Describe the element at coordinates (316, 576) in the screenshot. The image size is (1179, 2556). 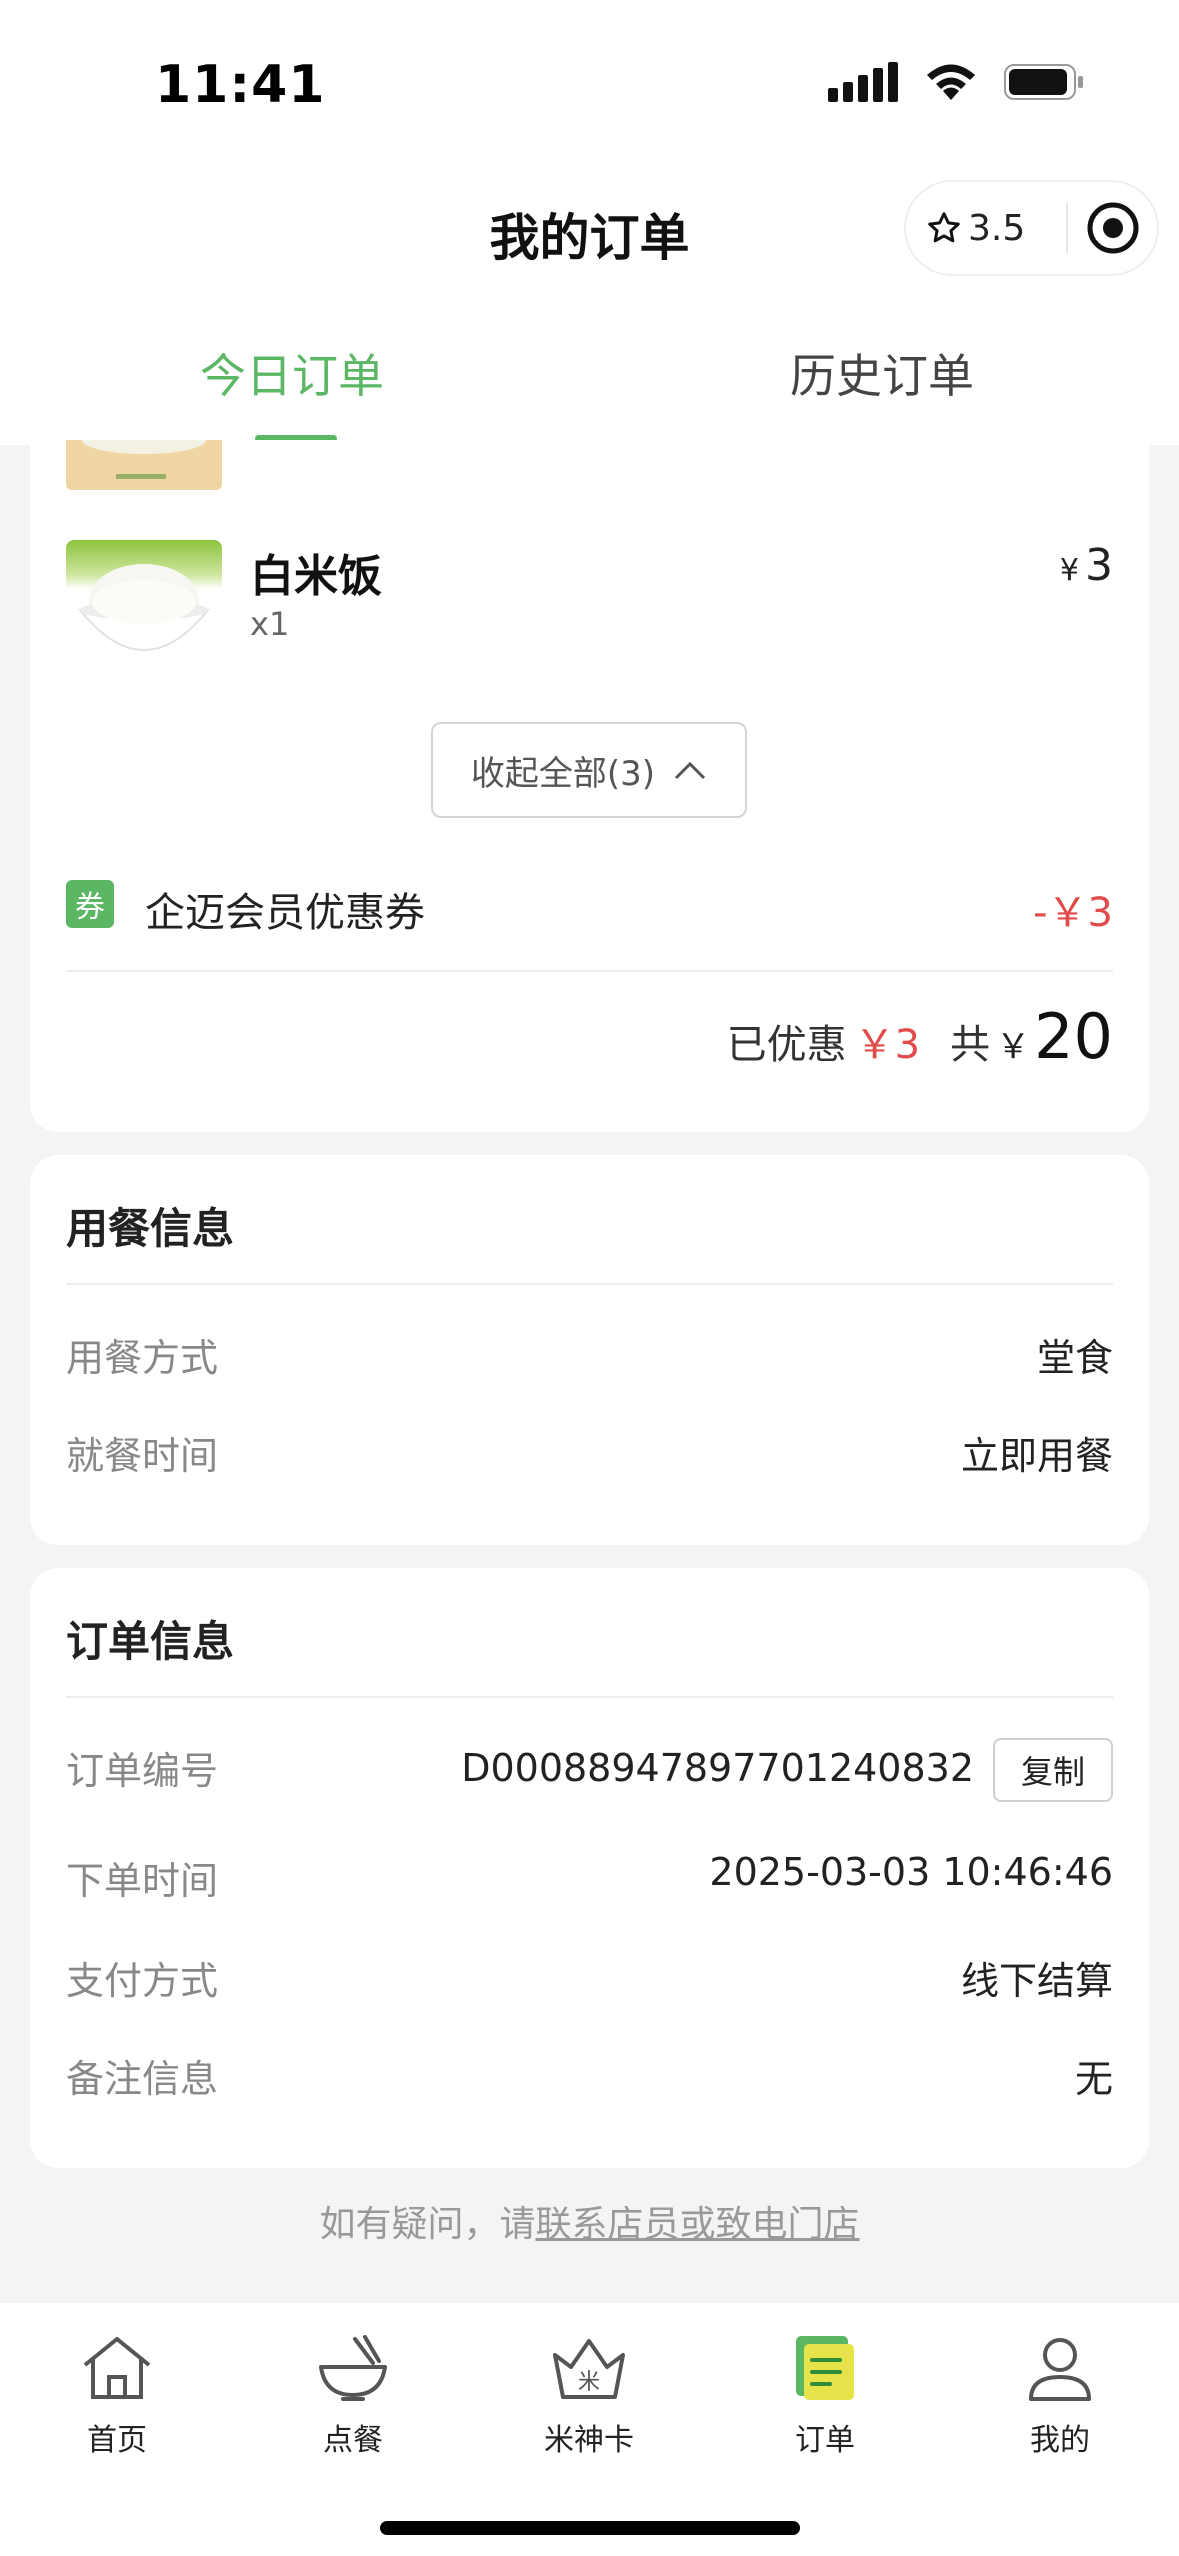
I see `dish-name: 白米饭` at that location.